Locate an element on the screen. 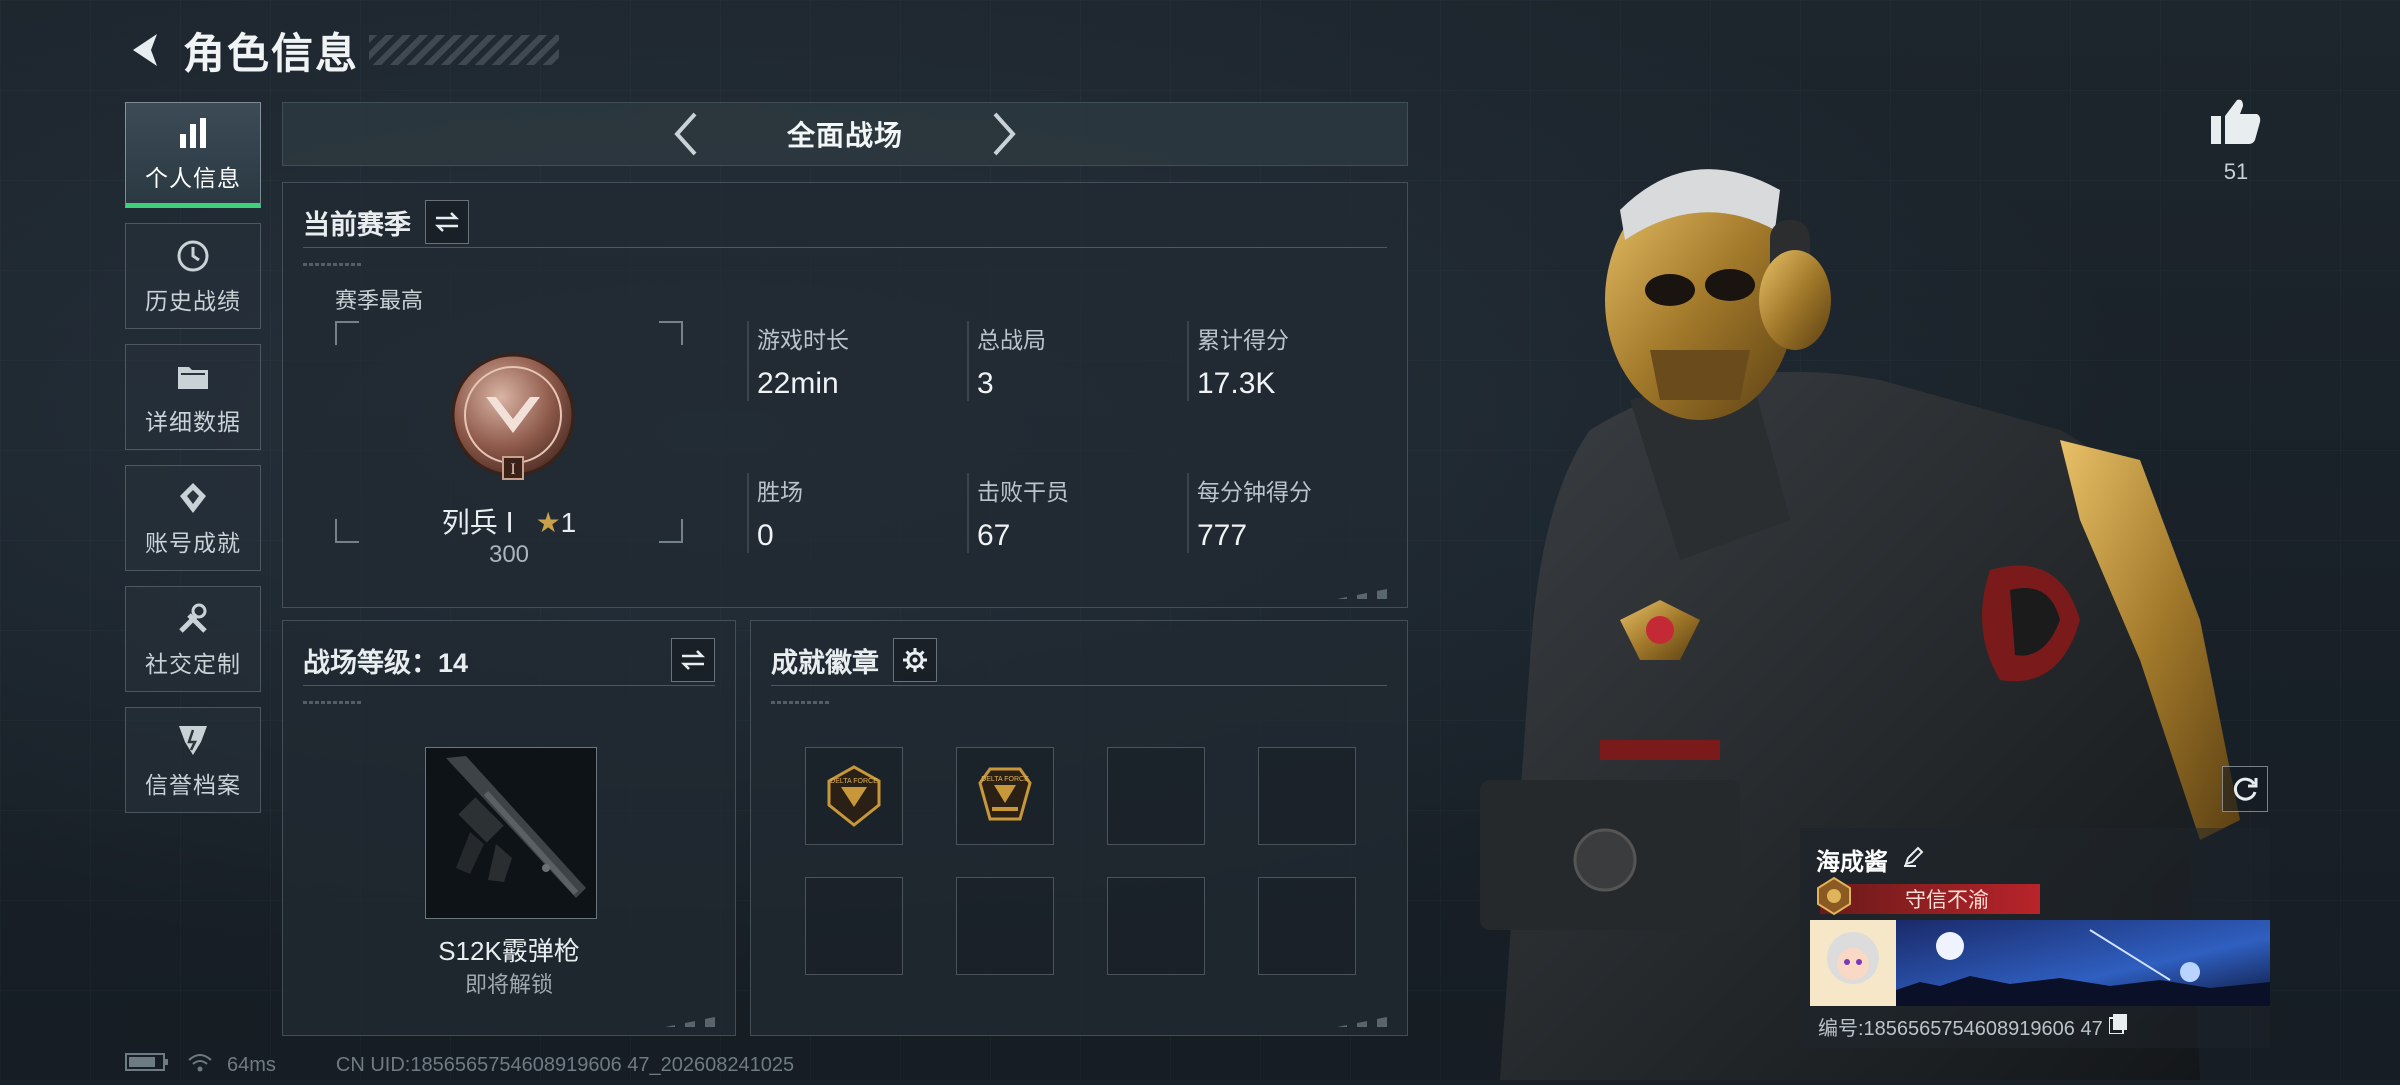 The height and width of the screenshot is (1085, 2400). name-card-banner is located at coordinates (2040, 963).